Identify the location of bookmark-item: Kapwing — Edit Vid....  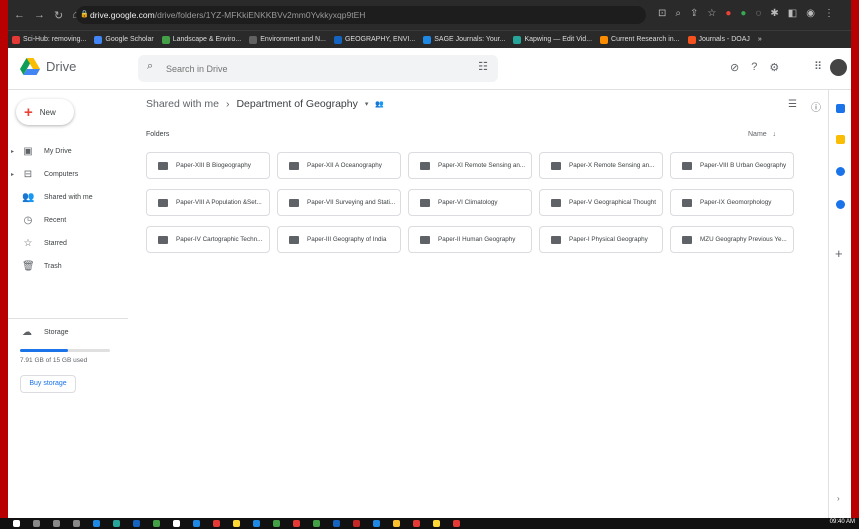
(552, 39).